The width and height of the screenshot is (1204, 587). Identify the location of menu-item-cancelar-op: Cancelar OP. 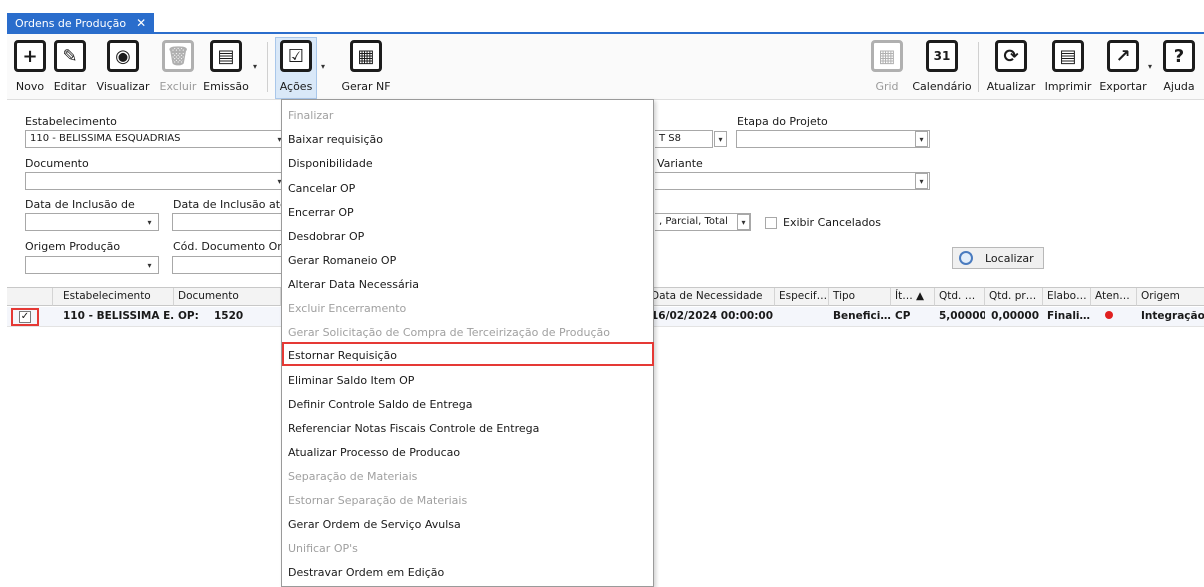
(321, 188).